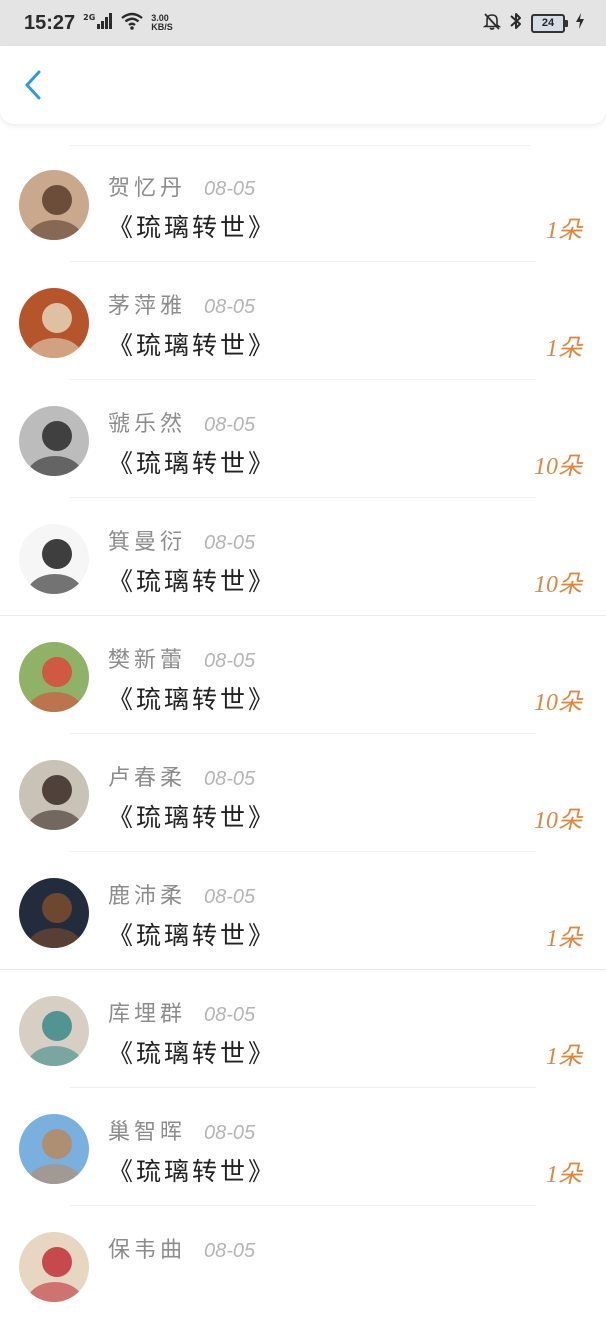  What do you see at coordinates (303, 1147) in the screenshot?
I see `list-item: 巢智晖 08-05 《琉璃转世》 1朵` at bounding box center [303, 1147].